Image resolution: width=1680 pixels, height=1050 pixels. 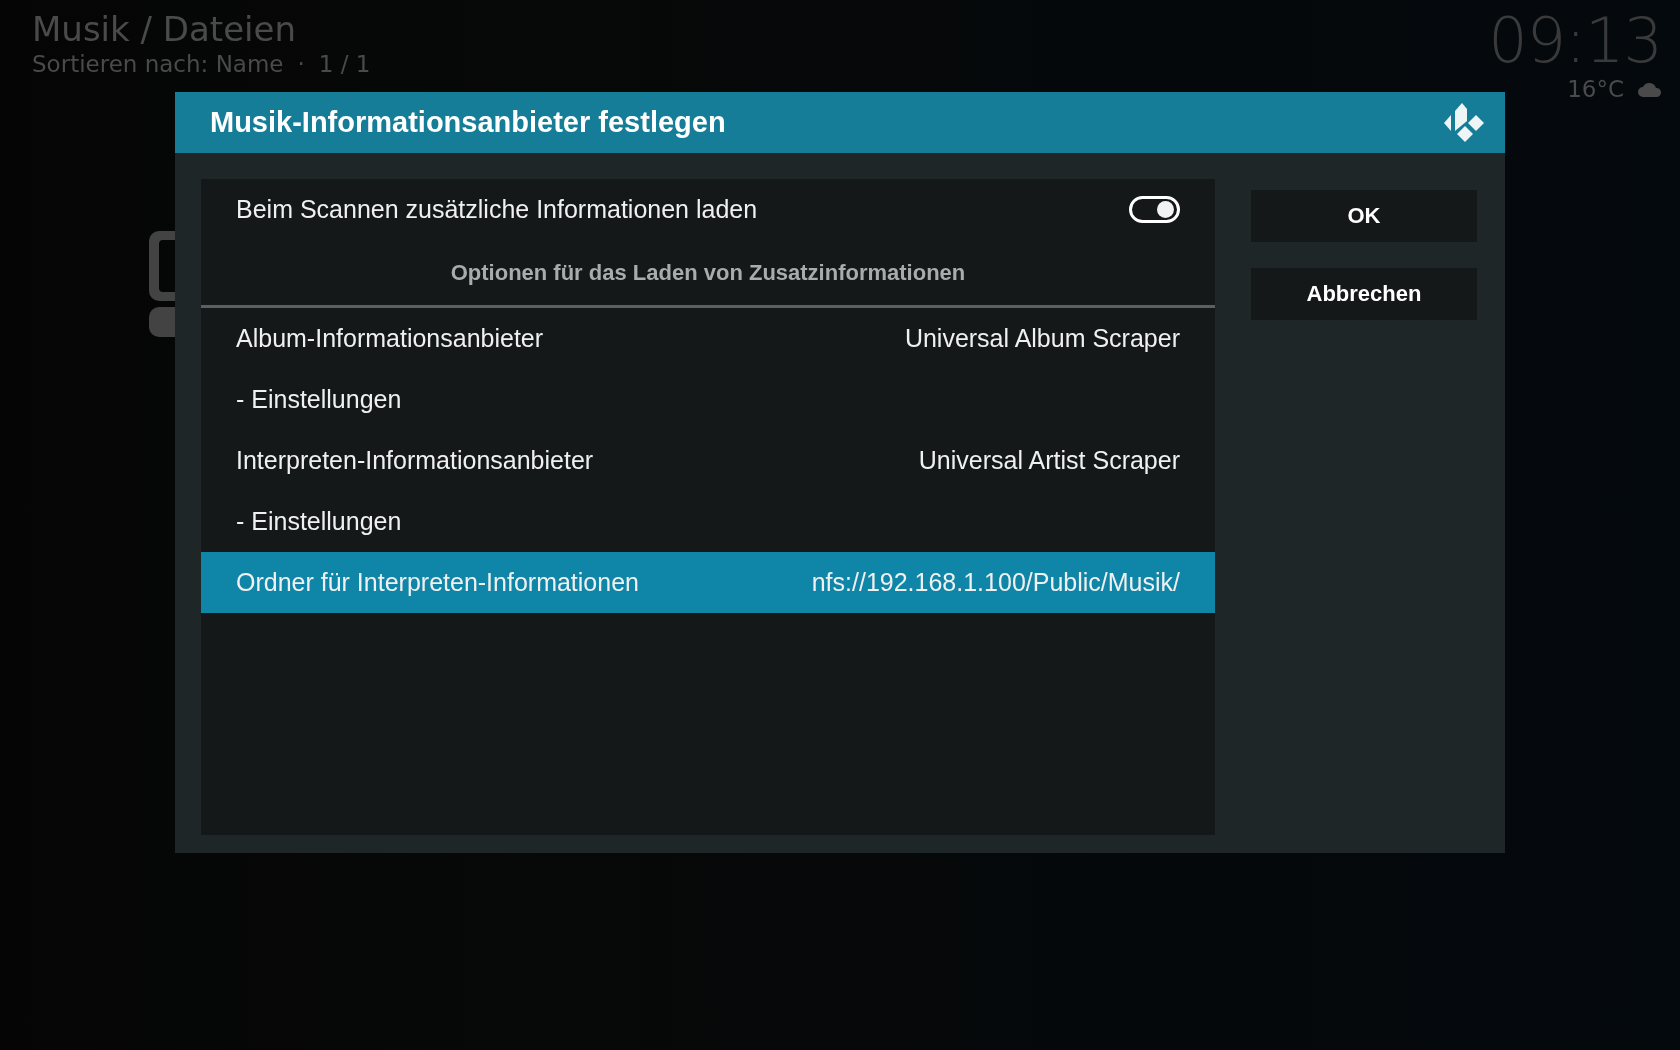 I want to click on setting-row: Beim Scannen zusätzliche Informationen laden, so click(x=708, y=209).